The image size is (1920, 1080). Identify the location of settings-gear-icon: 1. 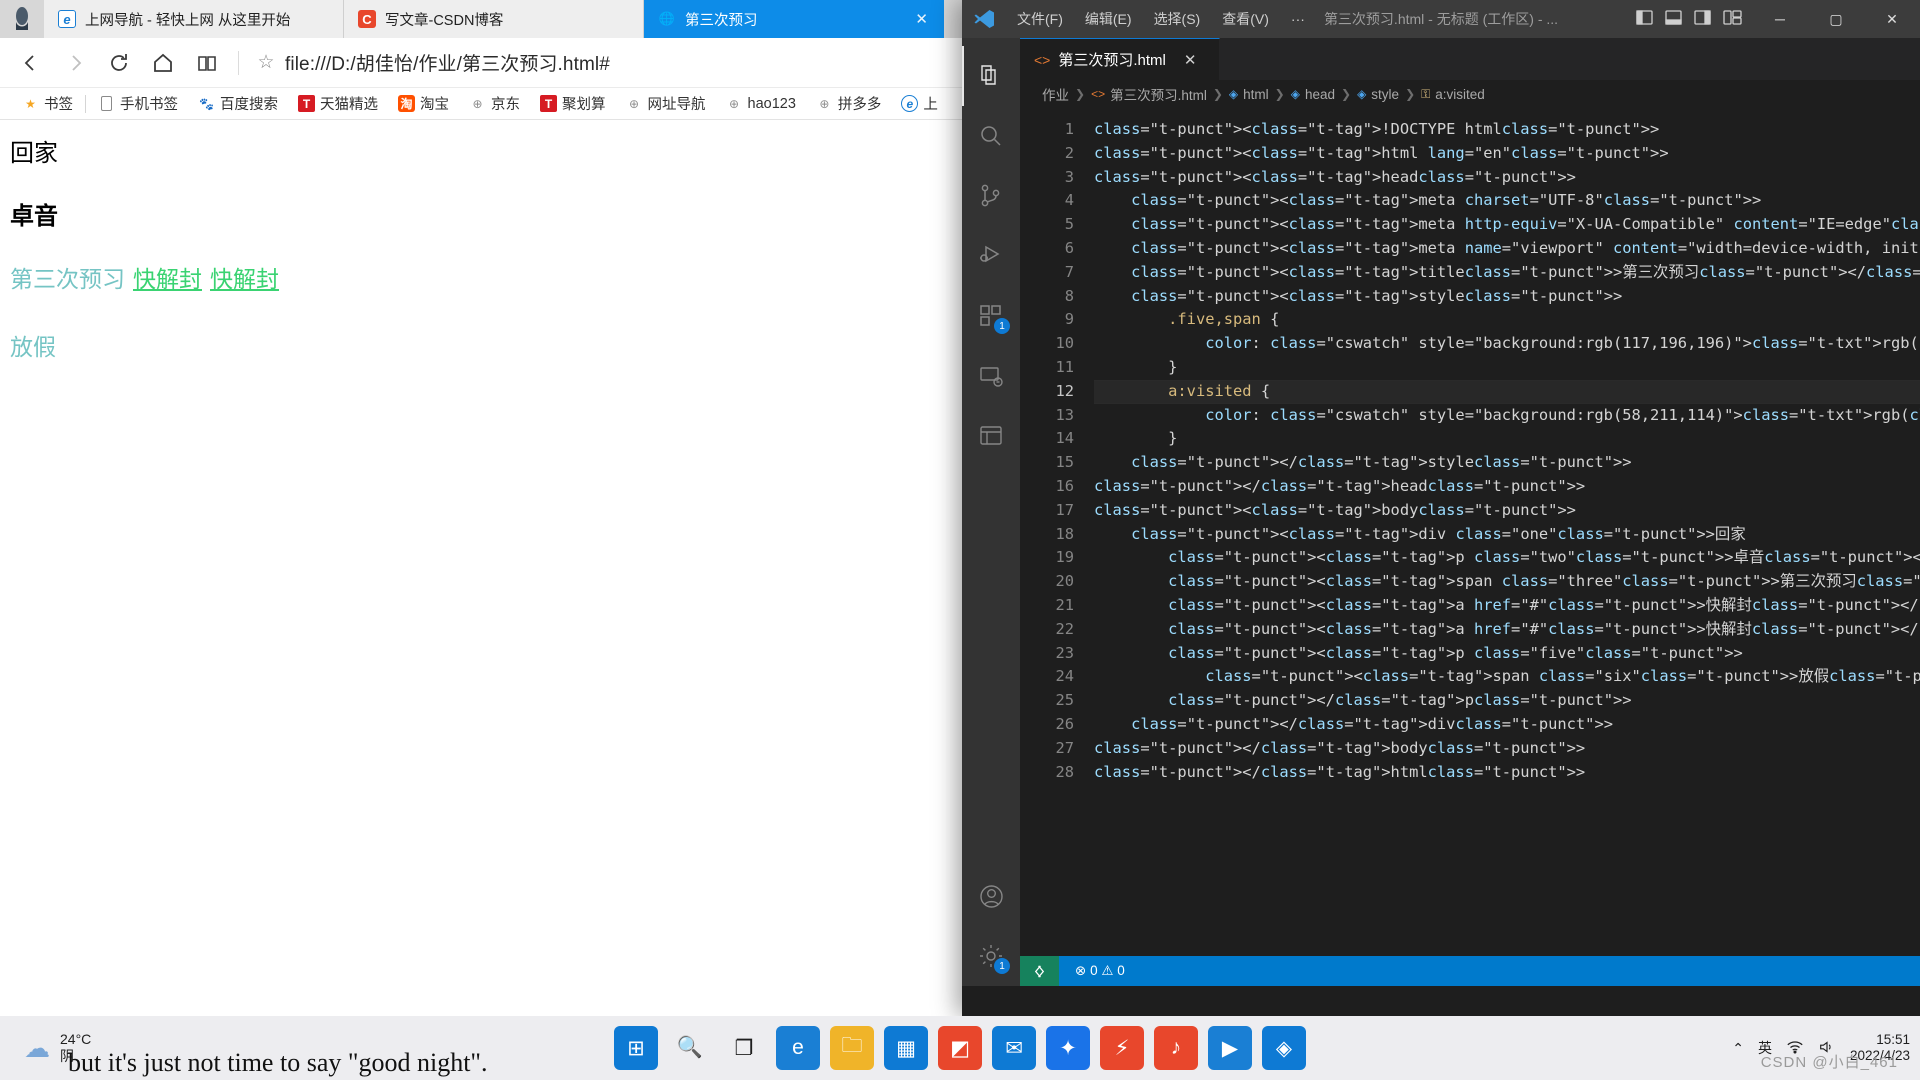
(991, 956).